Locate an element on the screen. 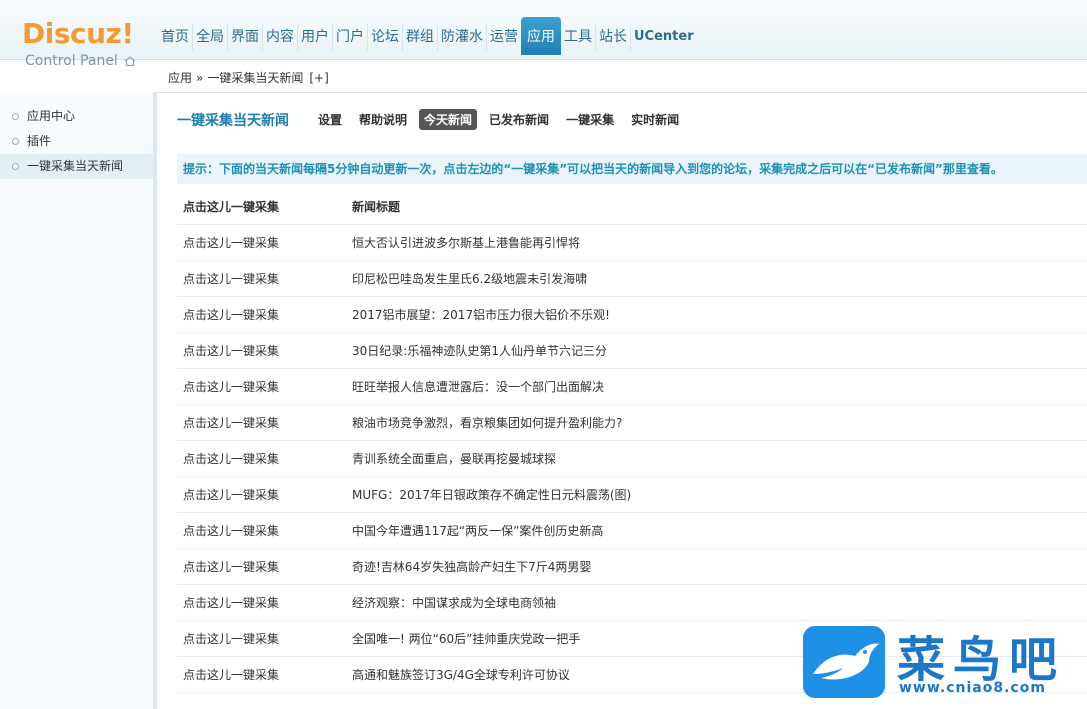 The height and width of the screenshot is (709, 1087). nav-item-10: 应用 is located at coordinates (541, 36).